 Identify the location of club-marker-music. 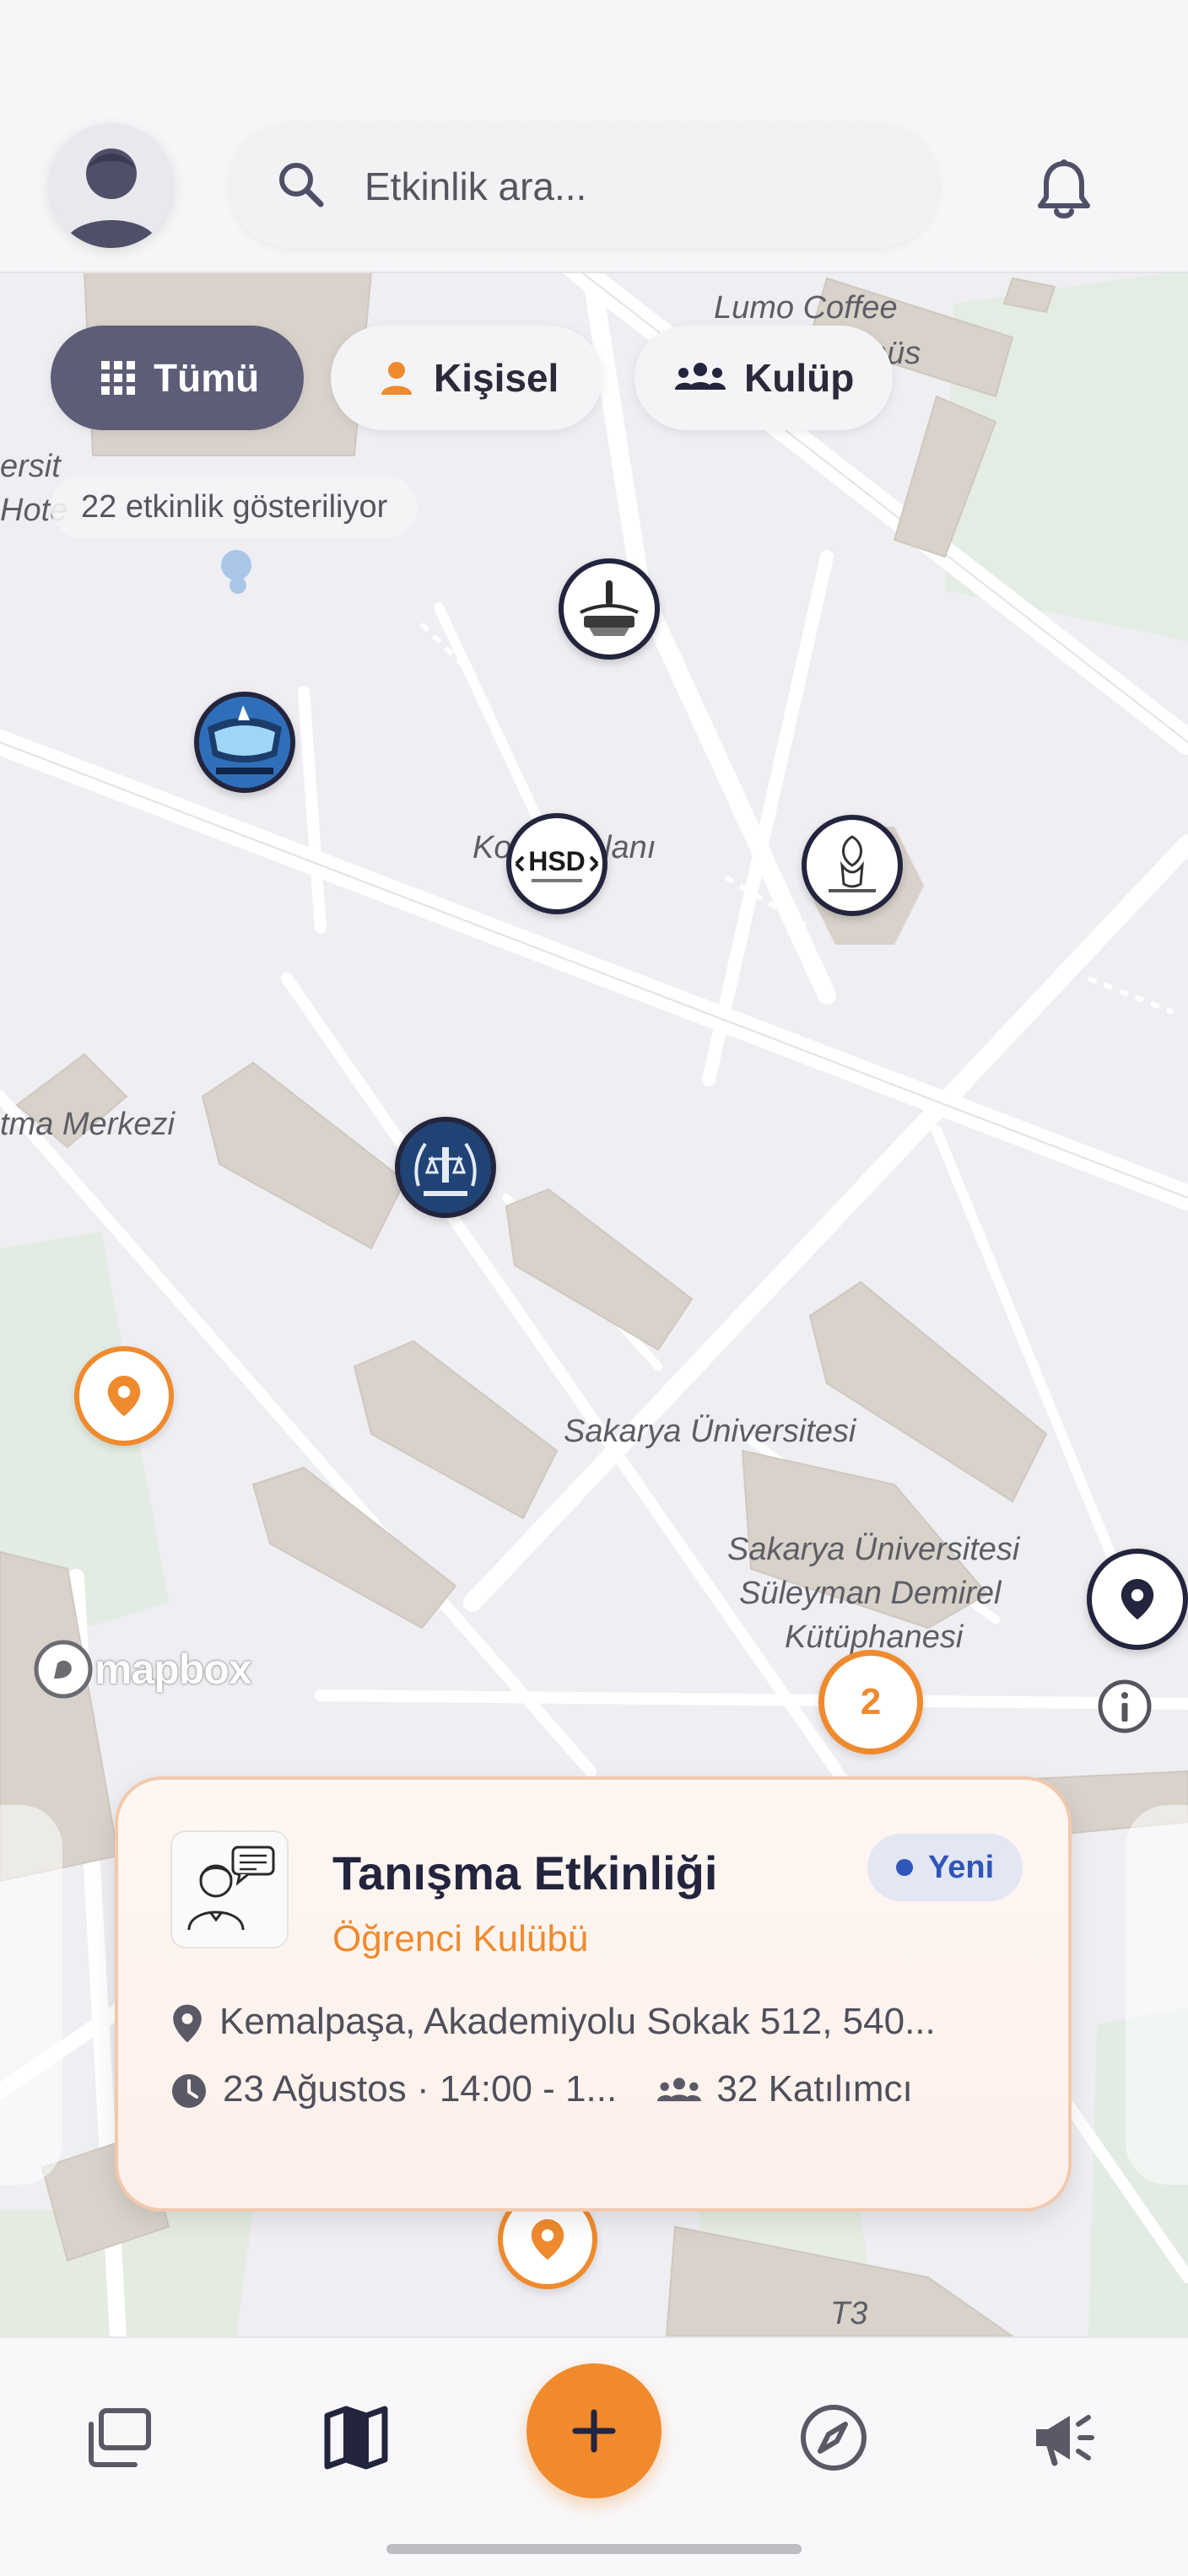
(609, 609).